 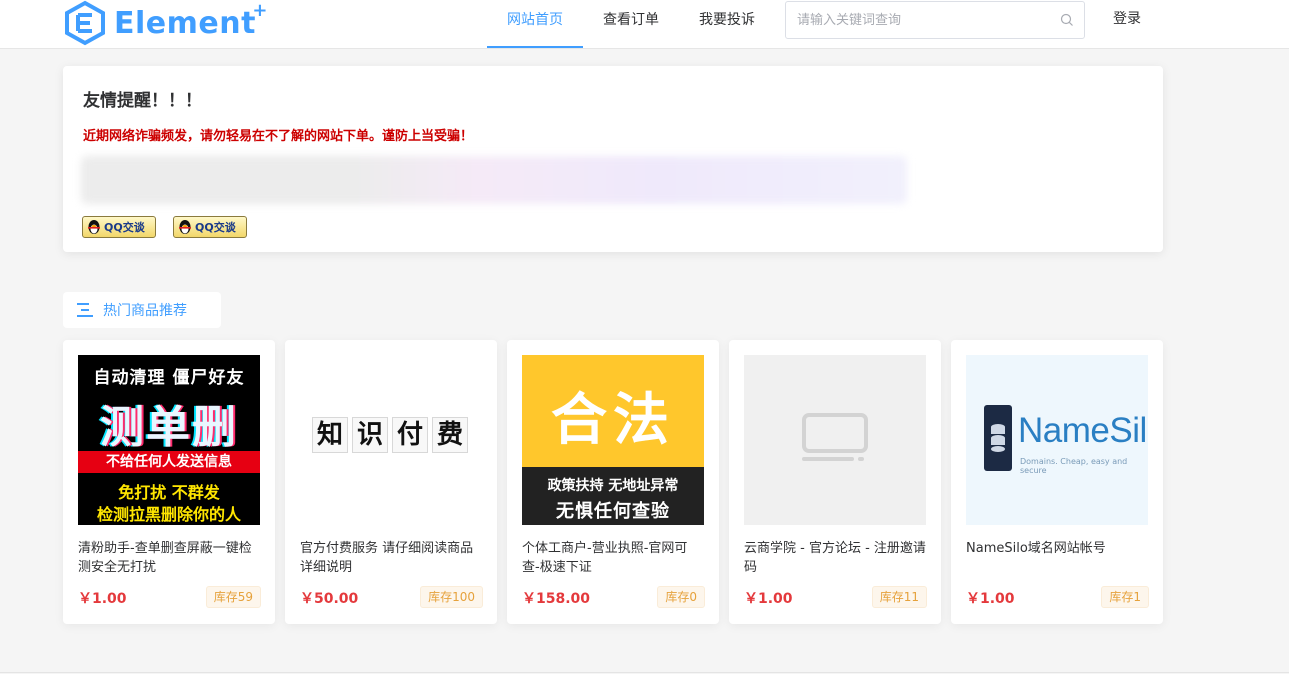 What do you see at coordinates (142, 101) in the screenshot?
I see `notice-title: 友情提醒！！！` at bounding box center [142, 101].